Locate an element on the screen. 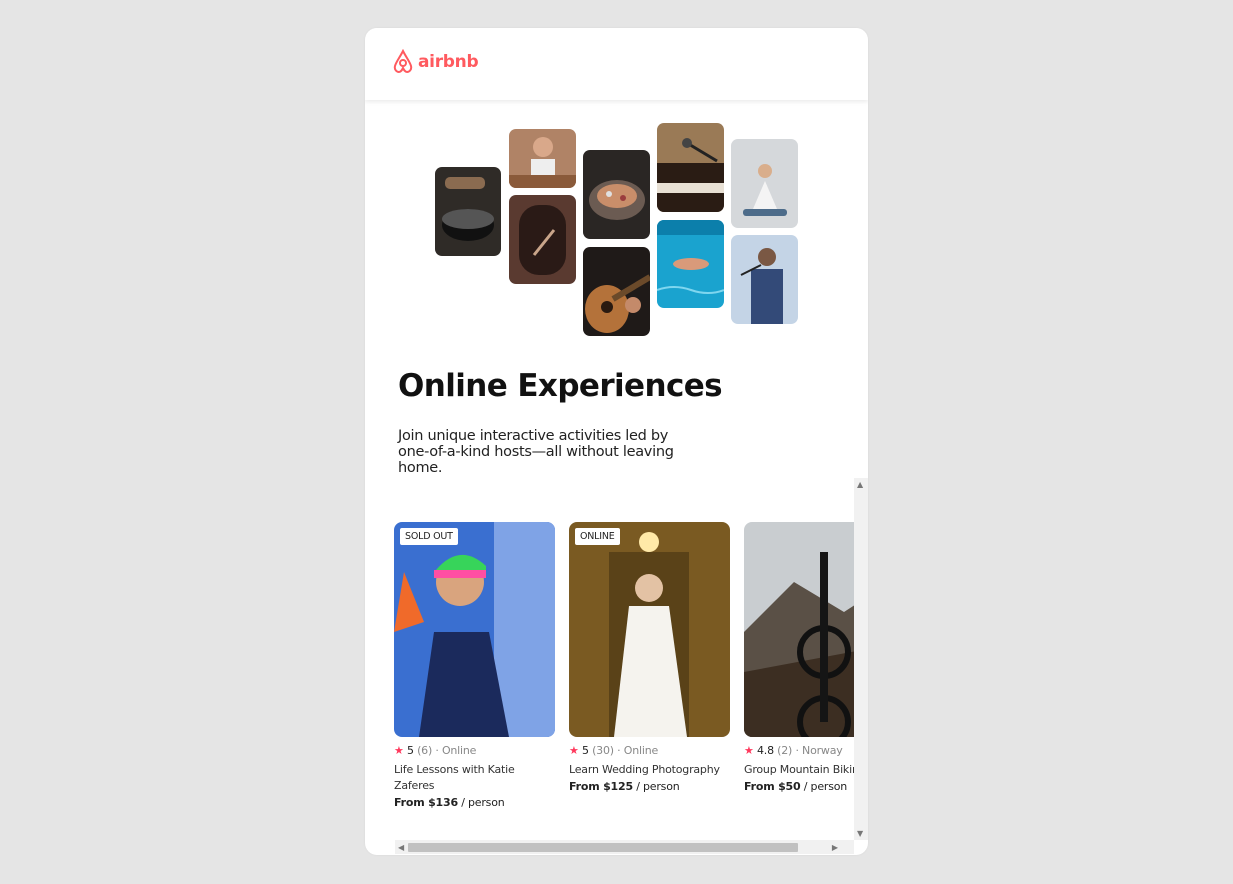 The image size is (1233, 884). photo-singer is located at coordinates (764, 279).